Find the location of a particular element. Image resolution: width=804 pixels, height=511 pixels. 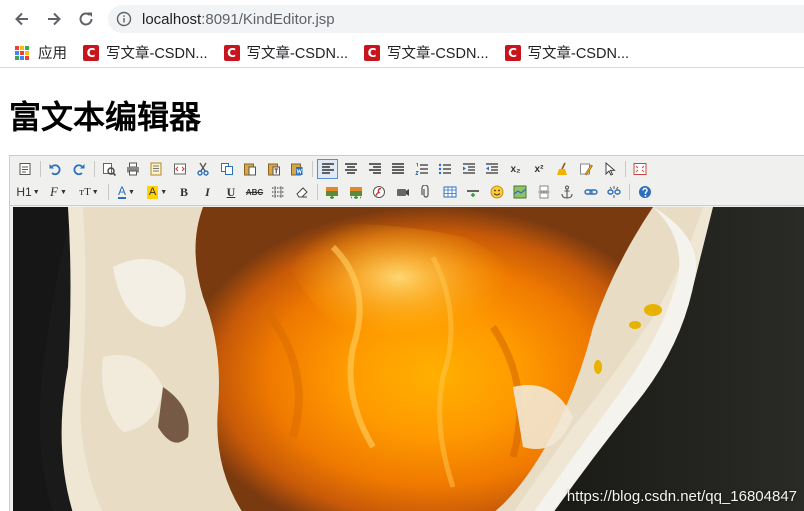

ordered-list-button is located at coordinates (421, 169).